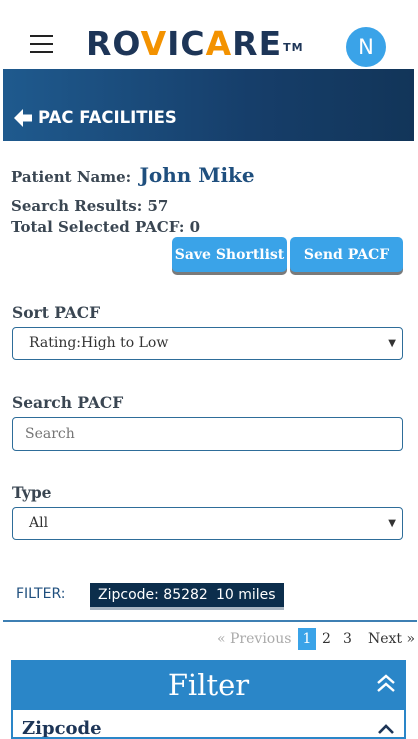 The width and height of the screenshot is (418, 739). What do you see at coordinates (386, 729) in the screenshot?
I see `chevron-up-icon` at bounding box center [386, 729].